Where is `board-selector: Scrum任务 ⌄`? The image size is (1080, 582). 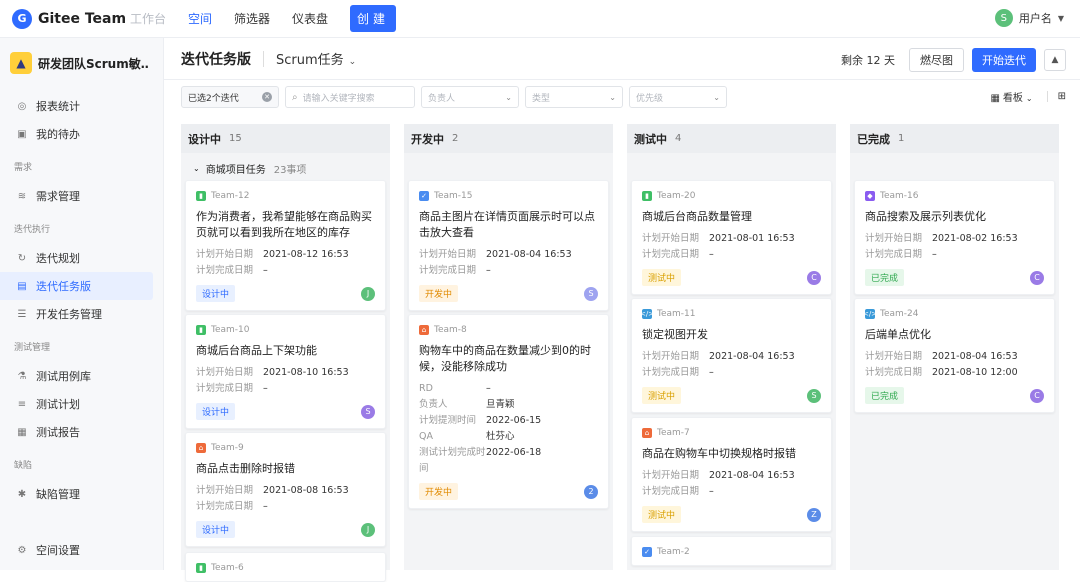
board-selector: Scrum任务 ⌄ is located at coordinates (316, 58).